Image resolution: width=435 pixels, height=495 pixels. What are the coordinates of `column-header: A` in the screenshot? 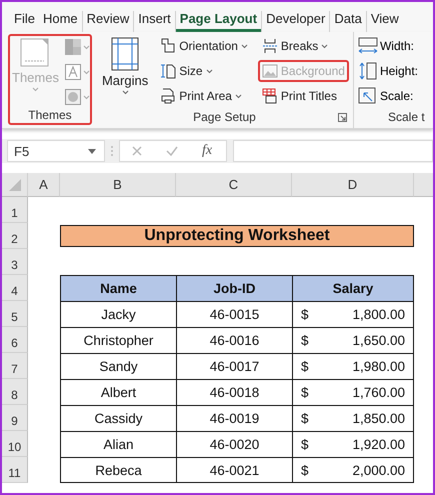 It's located at (44, 185).